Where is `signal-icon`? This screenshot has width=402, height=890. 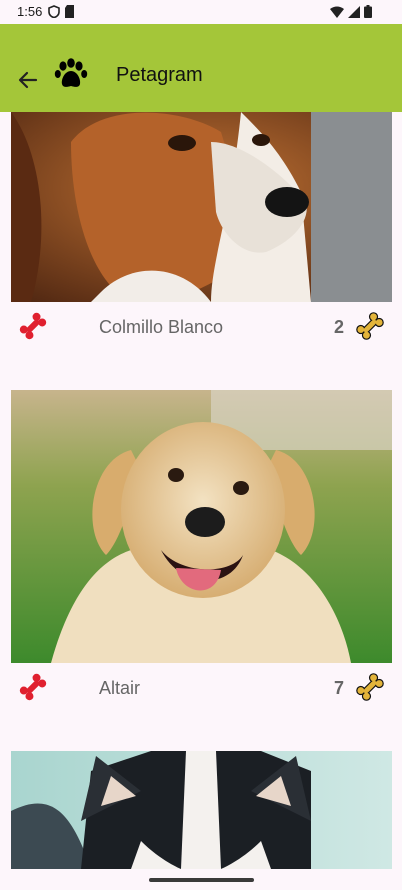 signal-icon is located at coordinates (354, 11).